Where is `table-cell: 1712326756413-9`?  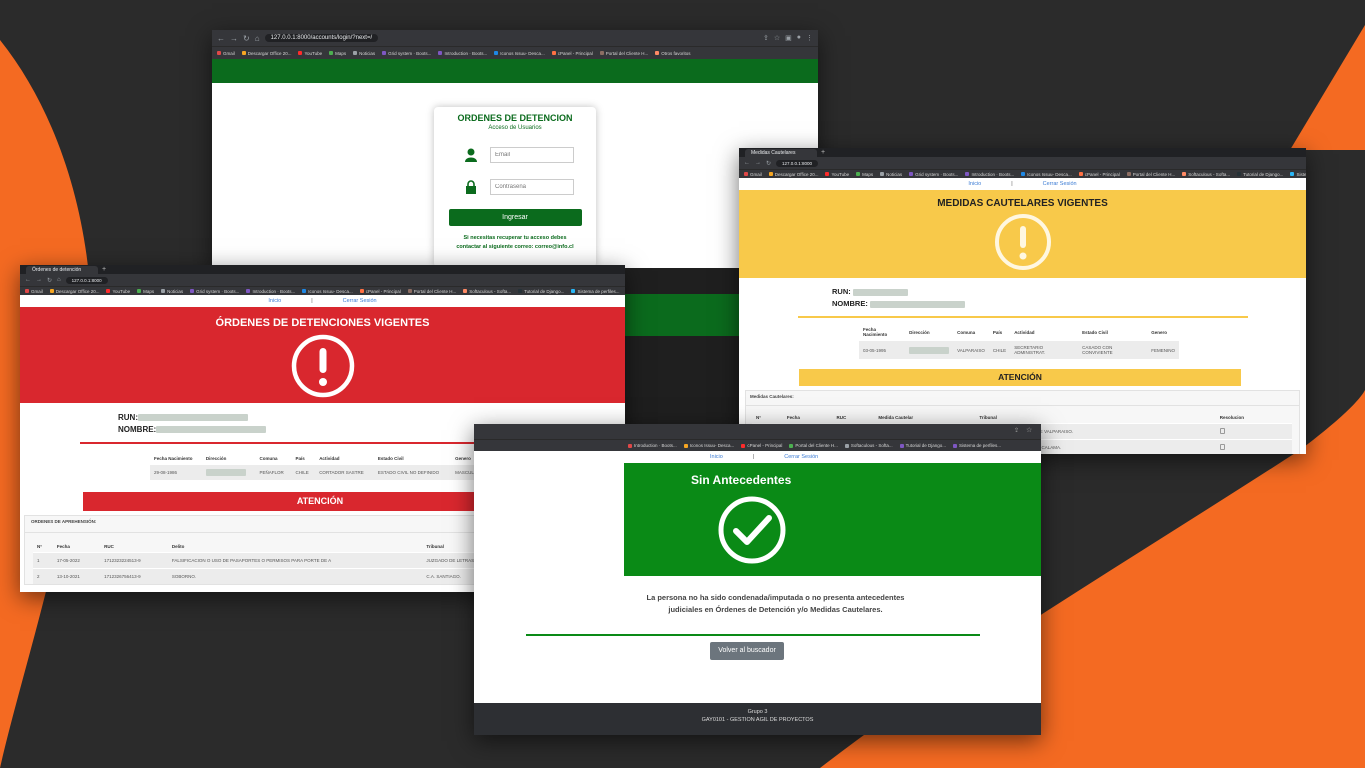 table-cell: 1712326756413-9 is located at coordinates (134, 576).